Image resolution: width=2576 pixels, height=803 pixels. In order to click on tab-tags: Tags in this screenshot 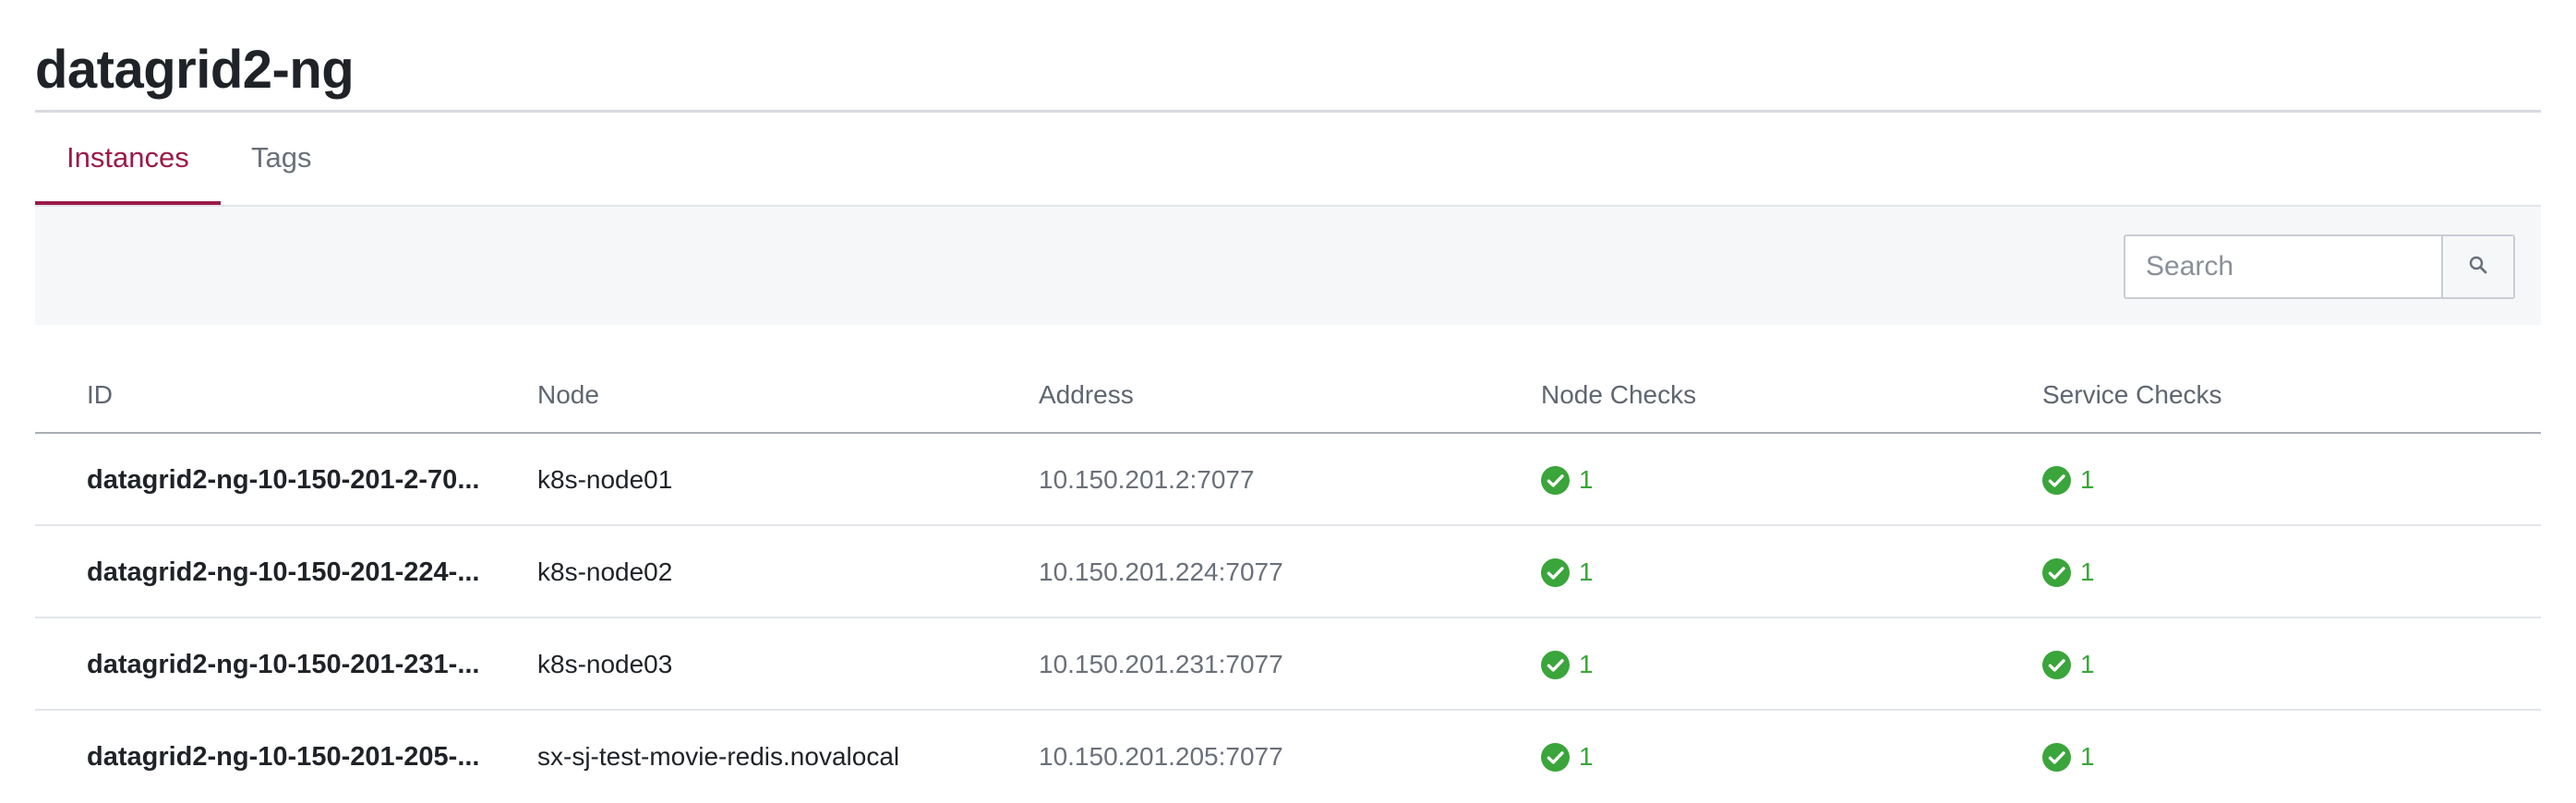, I will do `click(281, 161)`.